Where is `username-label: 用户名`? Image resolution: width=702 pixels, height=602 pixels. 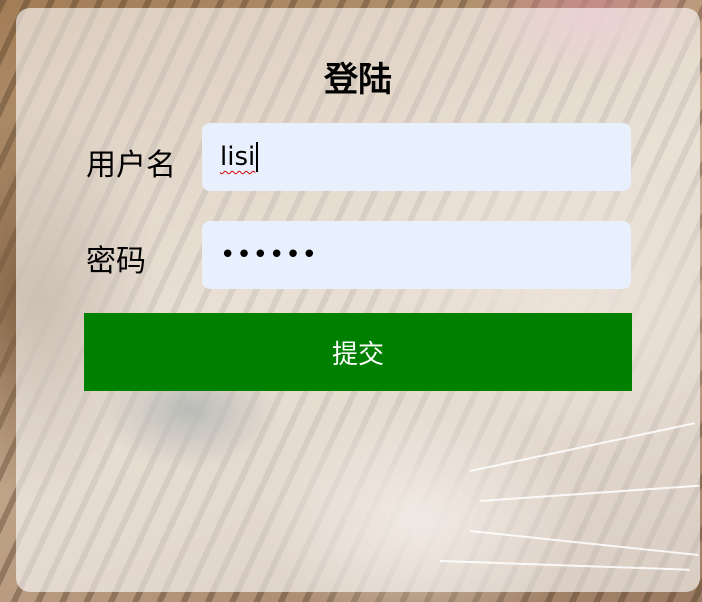
username-label: 用户名 is located at coordinates (131, 165).